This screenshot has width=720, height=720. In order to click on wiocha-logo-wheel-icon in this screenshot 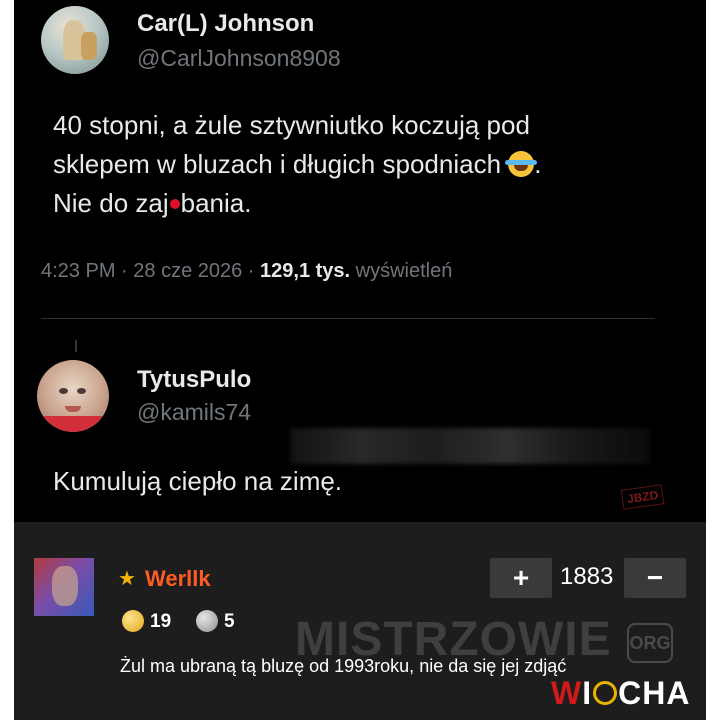, I will do `click(605, 693)`.